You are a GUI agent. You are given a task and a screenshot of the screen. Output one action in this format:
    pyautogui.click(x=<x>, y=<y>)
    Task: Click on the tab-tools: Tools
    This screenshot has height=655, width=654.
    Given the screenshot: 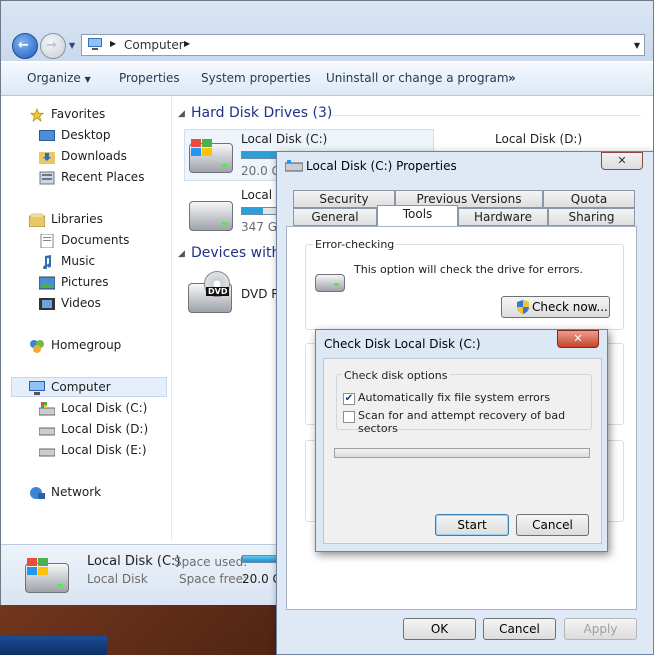 What is the action you would take?
    pyautogui.click(x=417, y=215)
    